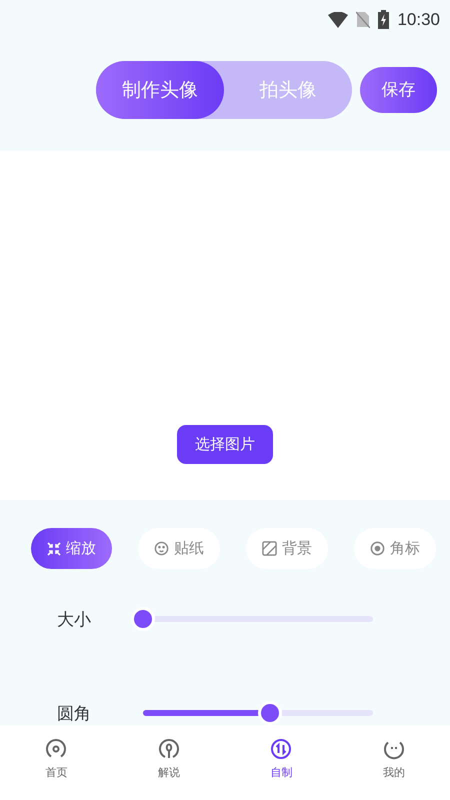 The width and height of the screenshot is (450, 800). I want to click on tool-tab: 角标, so click(395, 548).